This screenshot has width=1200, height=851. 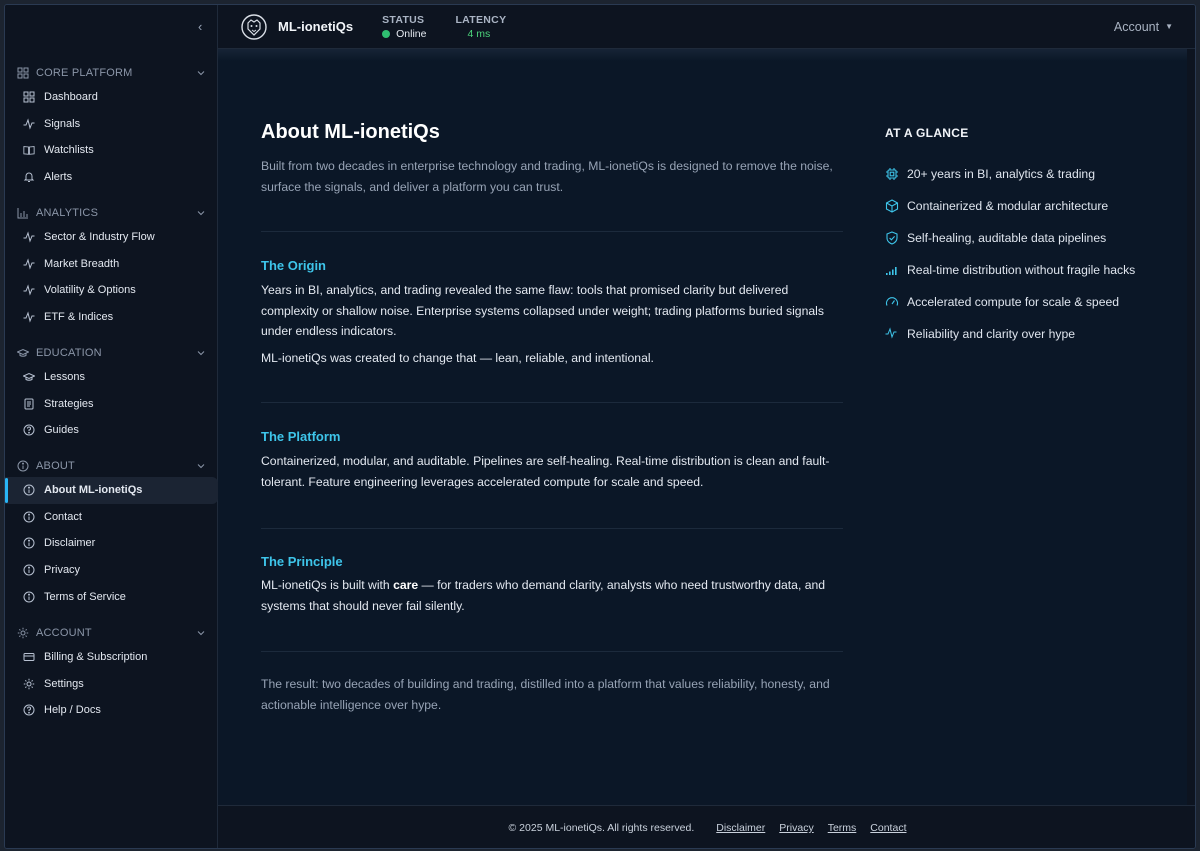 What do you see at coordinates (111, 353) in the screenshot?
I see `section-header-education: EDUCATION` at bounding box center [111, 353].